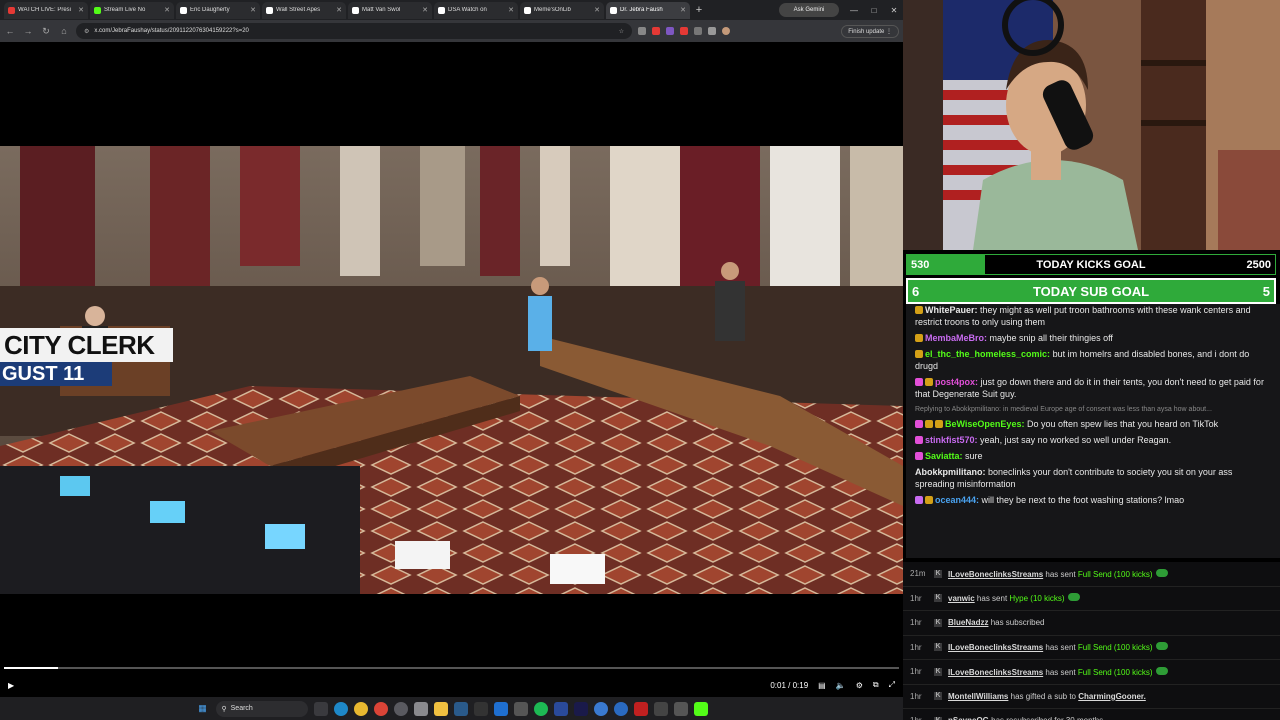 This screenshot has width=1280, height=720. What do you see at coordinates (870, 31) in the screenshot?
I see `finish-update-button: Finish update ⋮` at bounding box center [870, 31].